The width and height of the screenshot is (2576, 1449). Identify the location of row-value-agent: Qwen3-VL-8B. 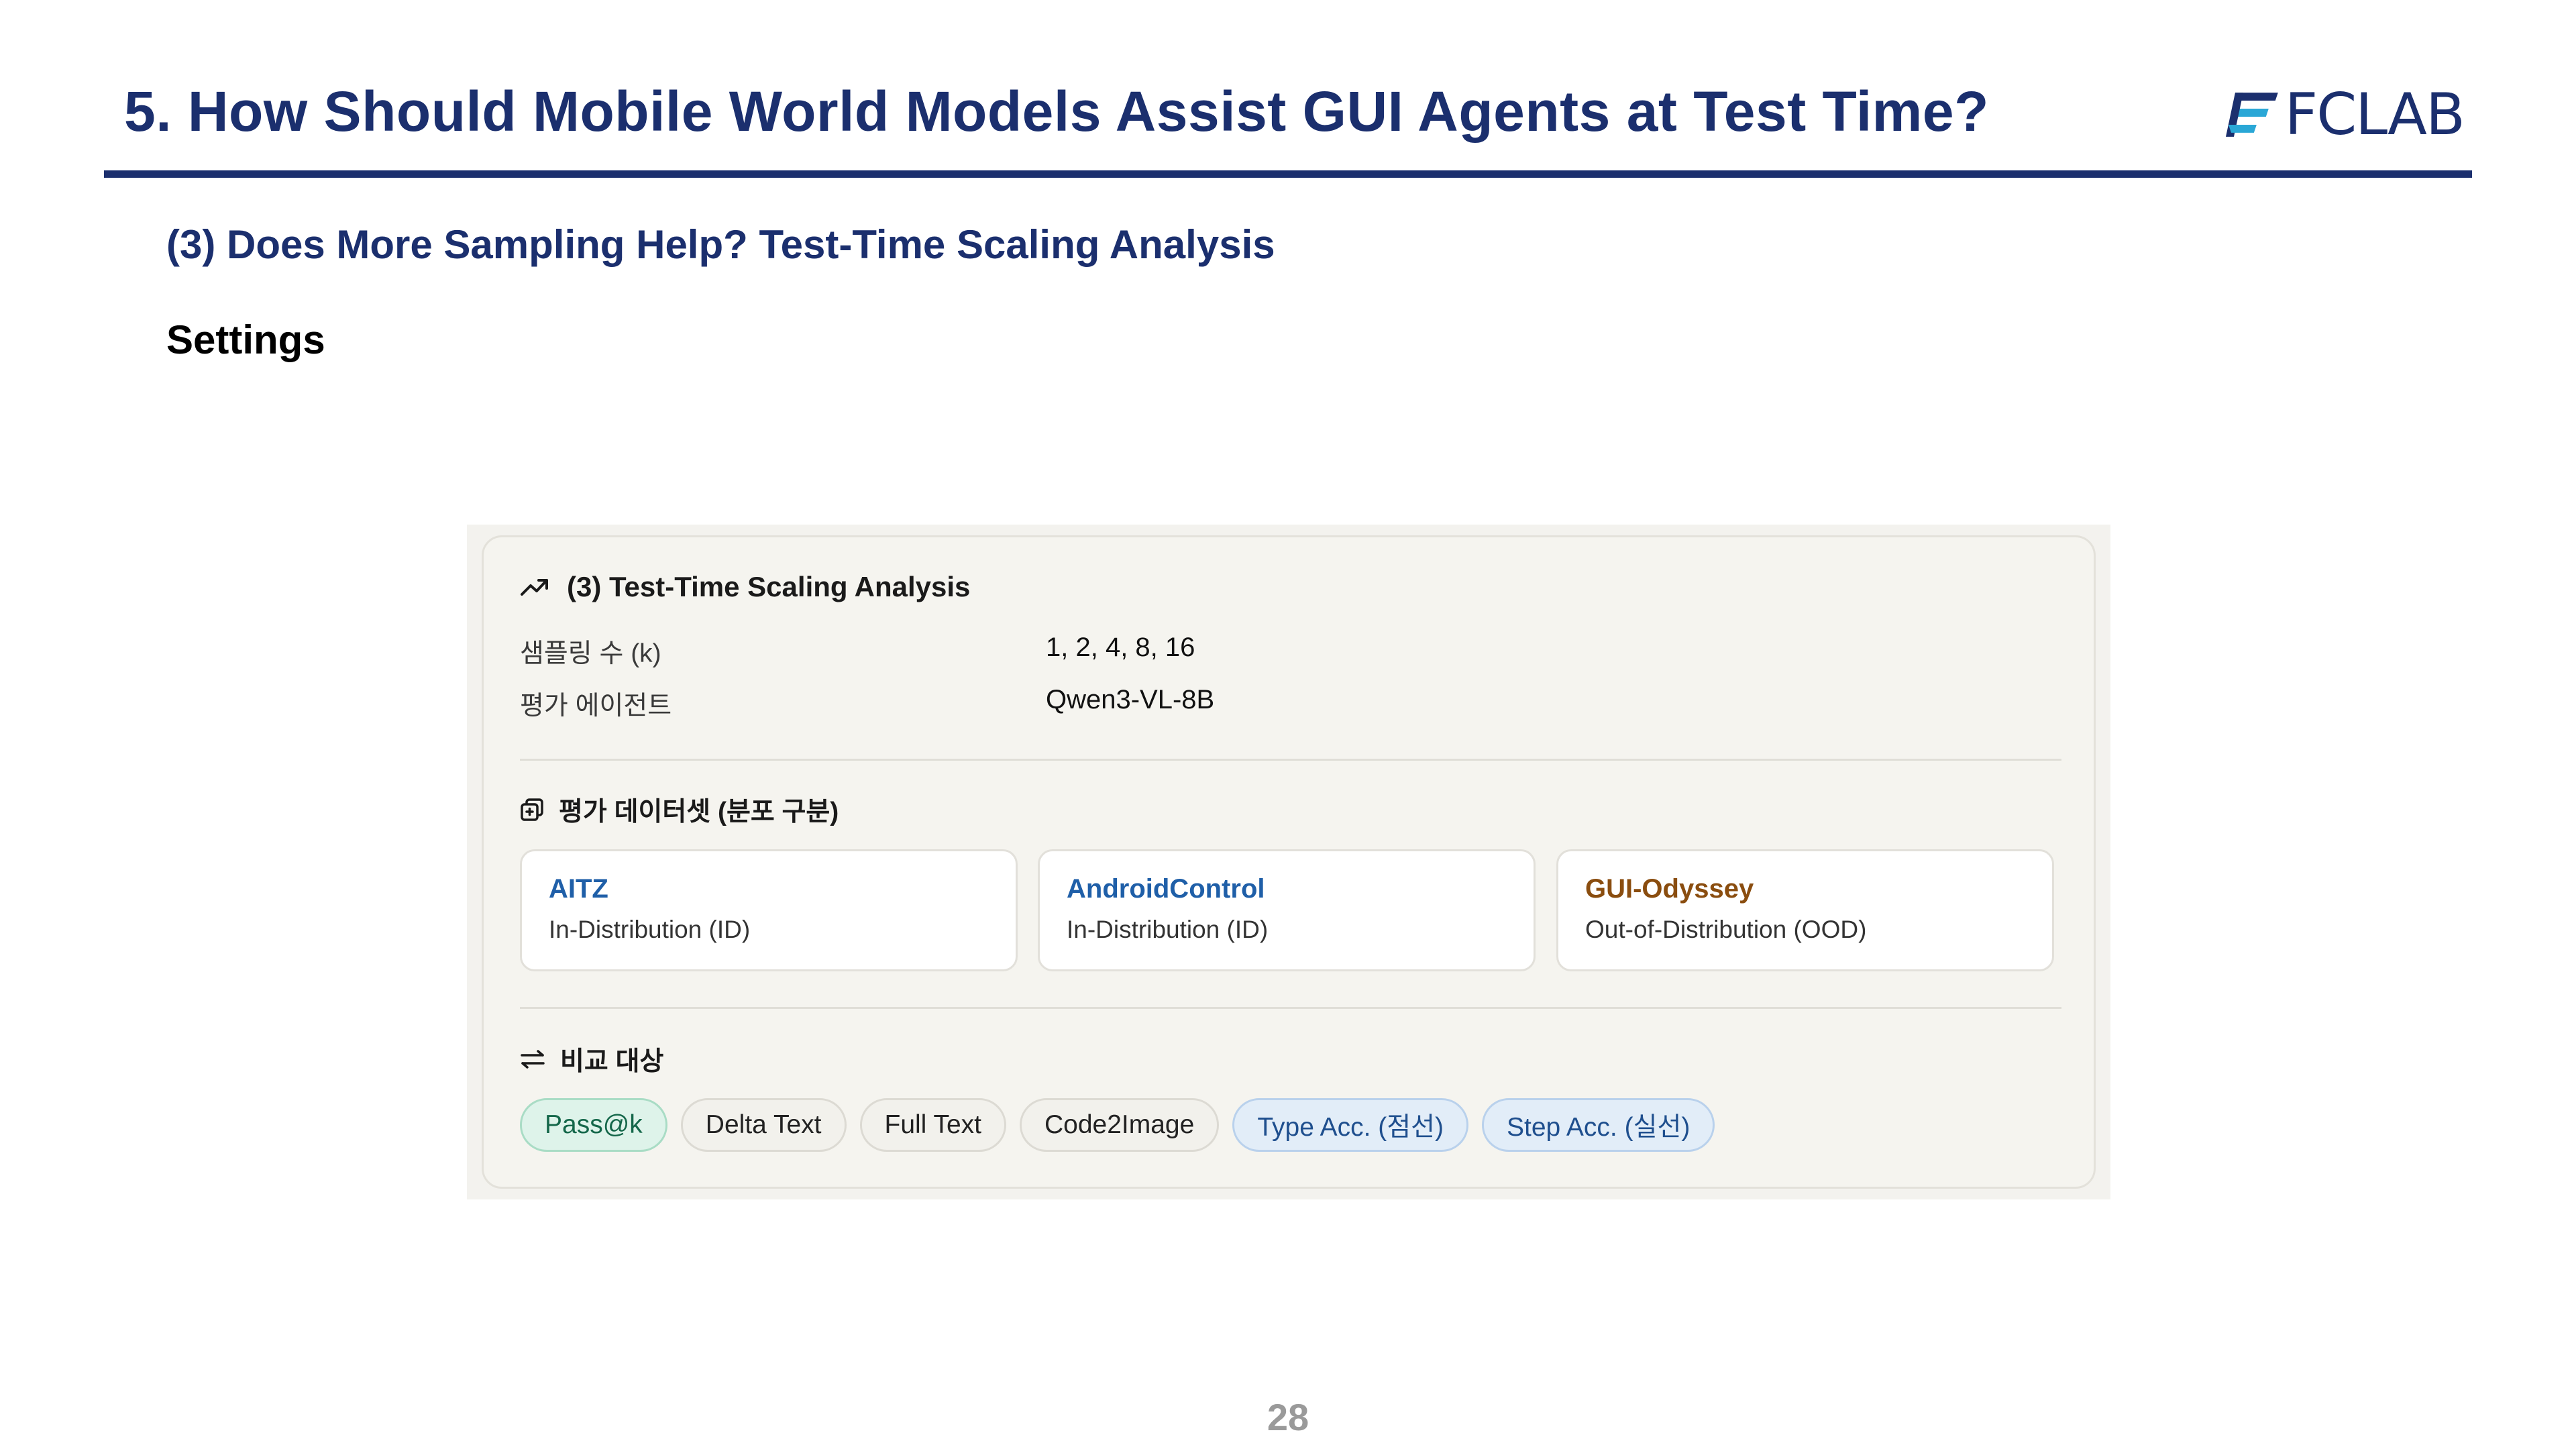
(1130, 699).